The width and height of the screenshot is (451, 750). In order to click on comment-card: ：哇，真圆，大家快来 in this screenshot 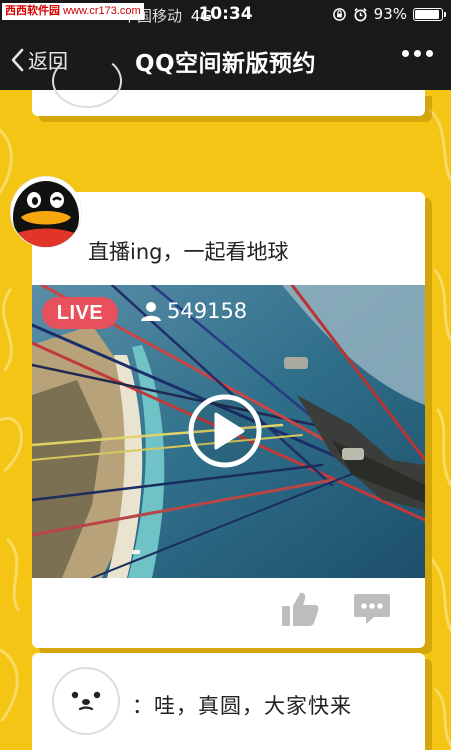, I will do `click(228, 701)`.